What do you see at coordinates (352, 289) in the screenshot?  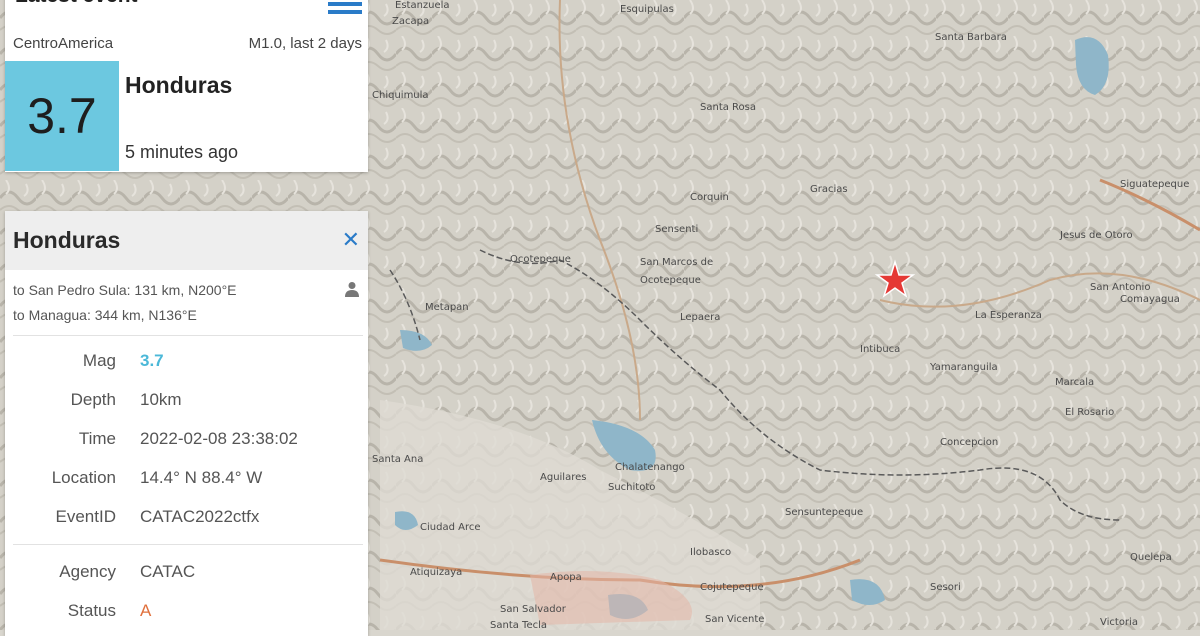 I see `person-icon` at bounding box center [352, 289].